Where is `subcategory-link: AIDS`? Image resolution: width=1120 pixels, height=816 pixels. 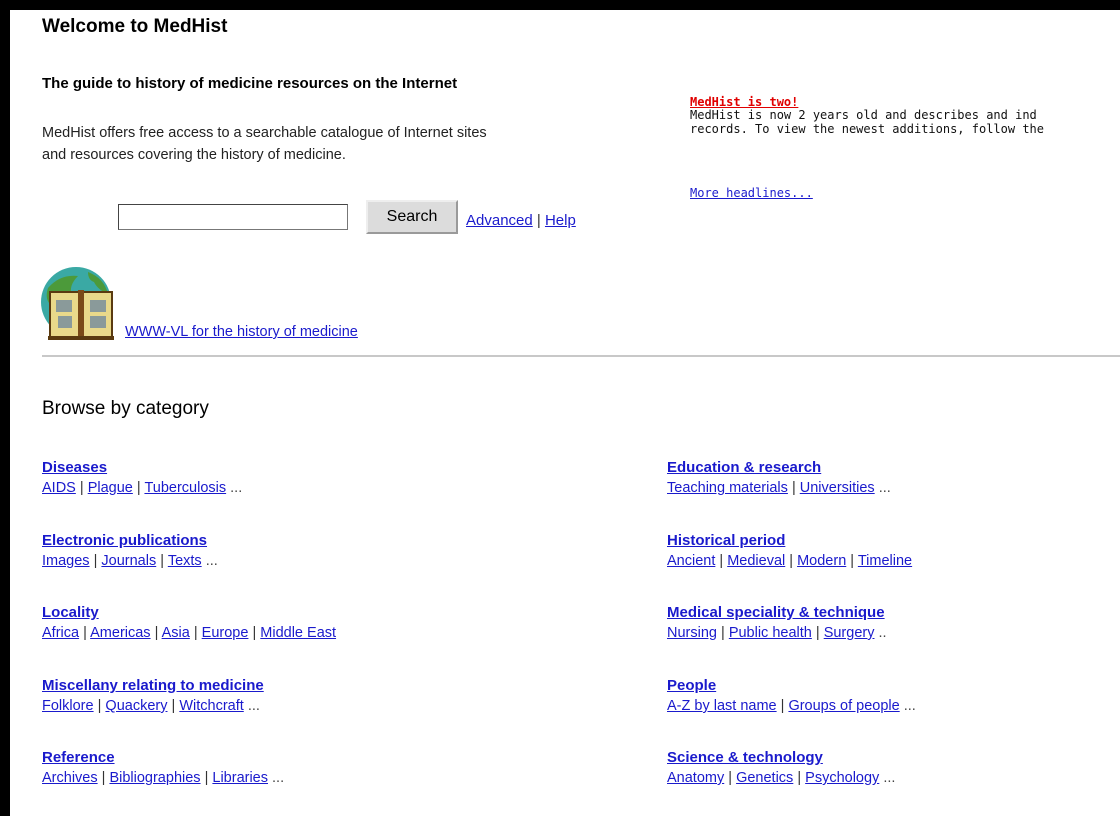
subcategory-link: AIDS is located at coordinates (59, 488).